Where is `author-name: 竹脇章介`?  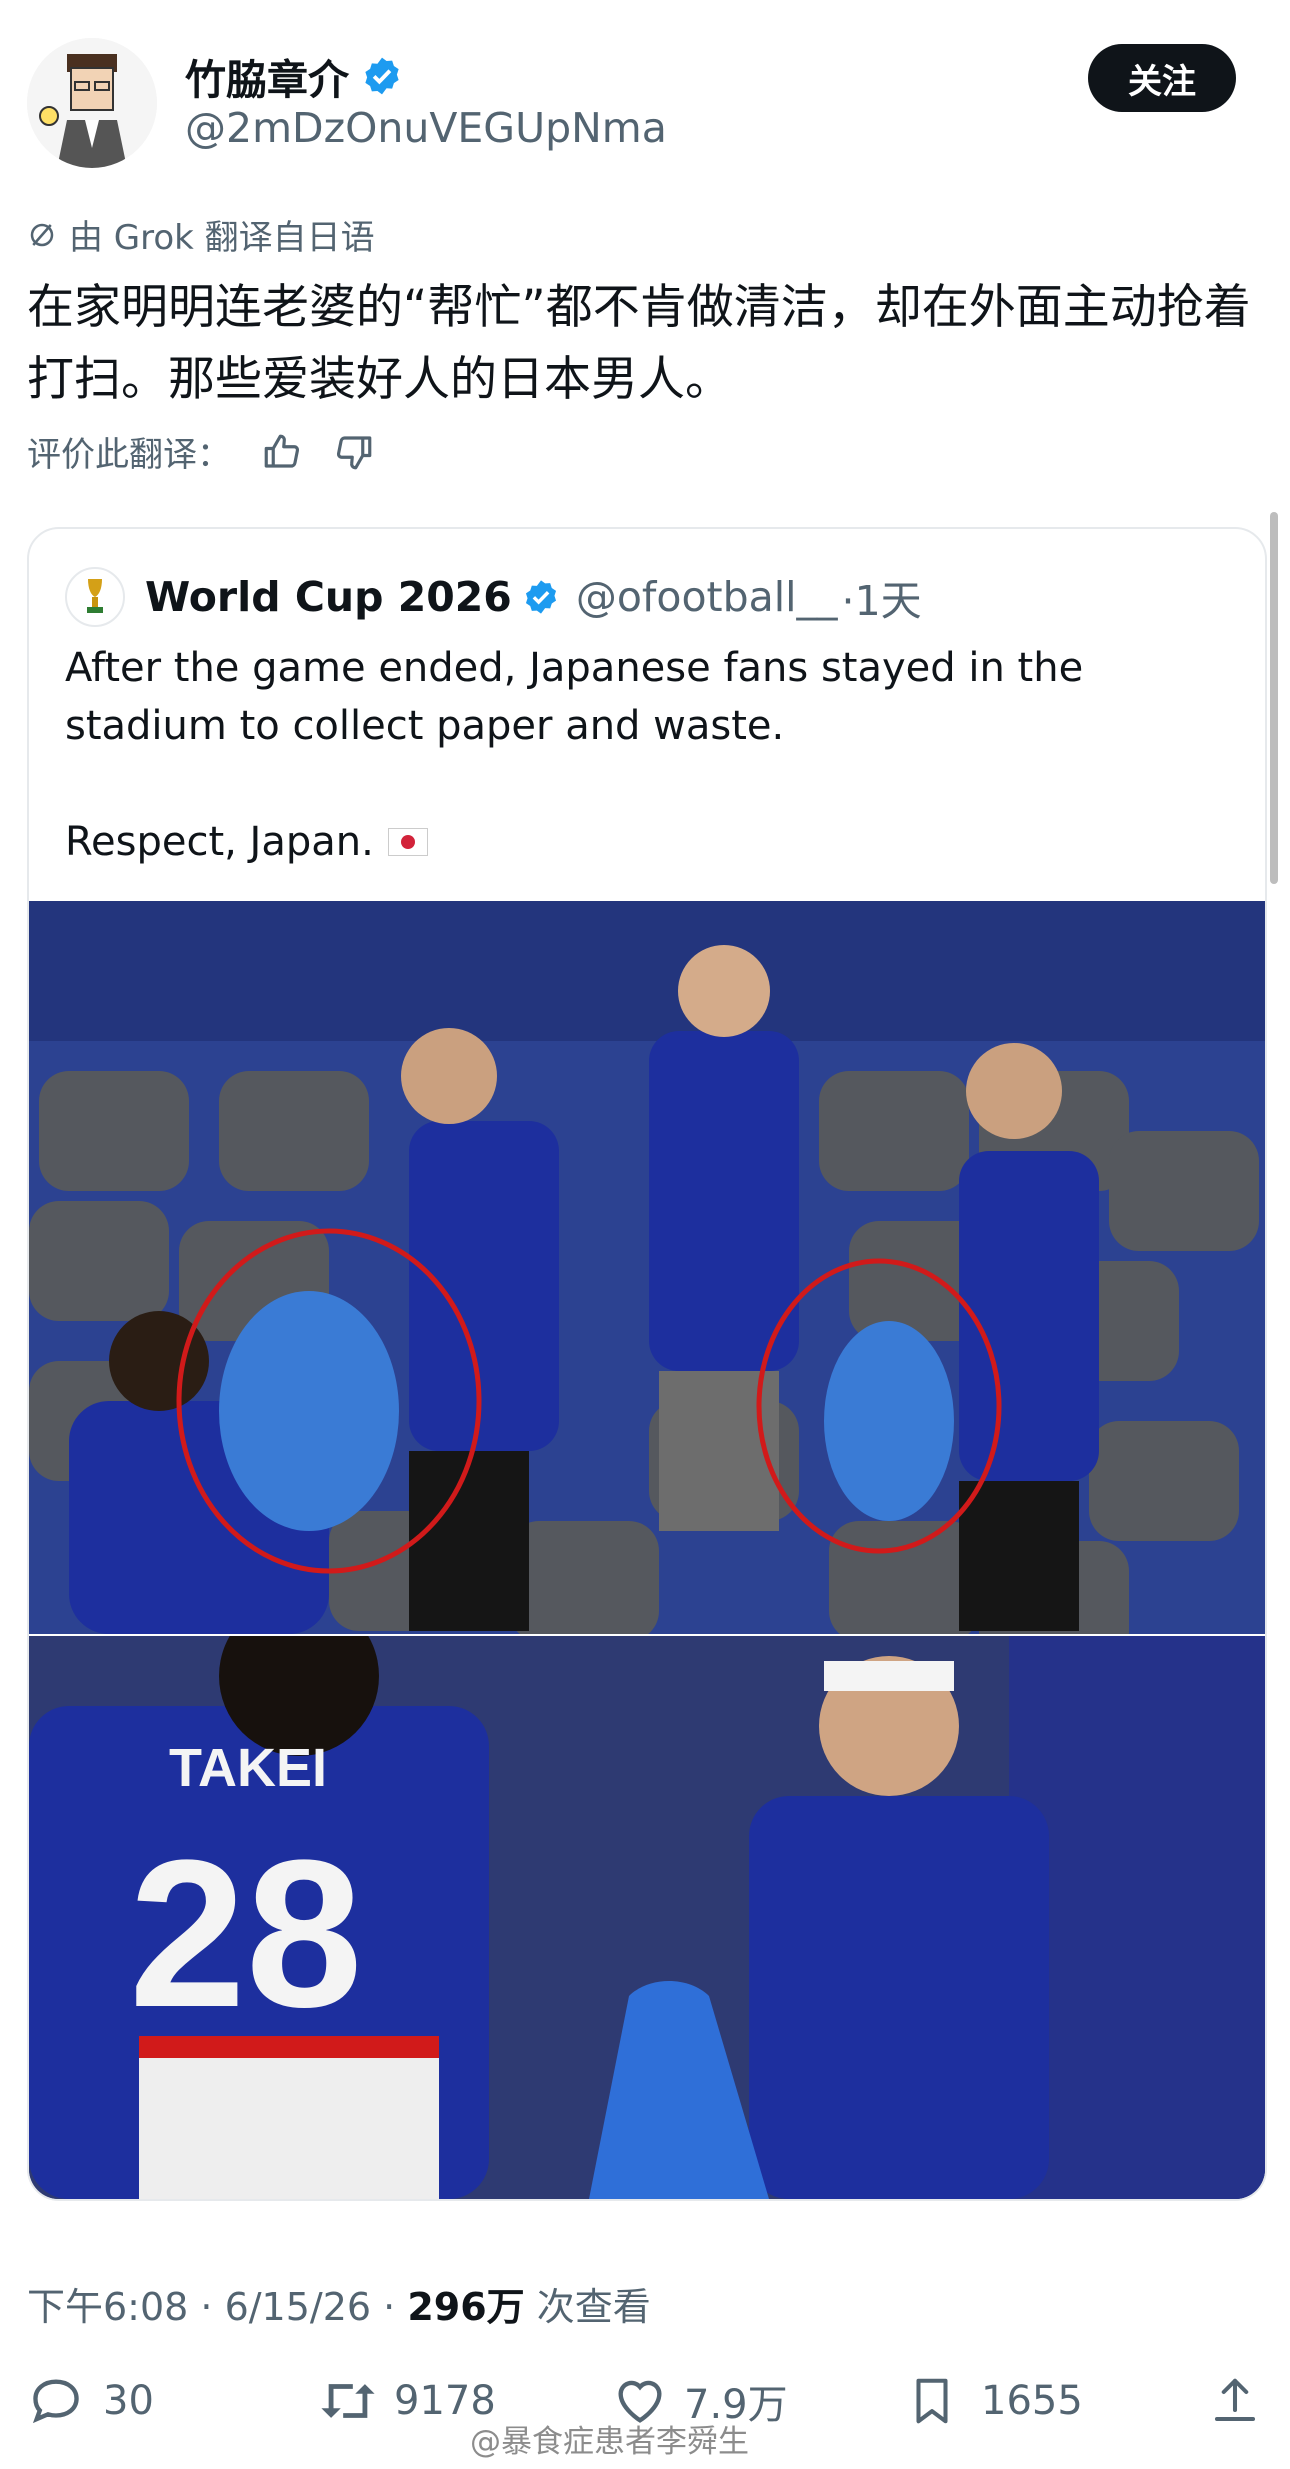
author-name: 竹脇章介 is located at coordinates (267, 76).